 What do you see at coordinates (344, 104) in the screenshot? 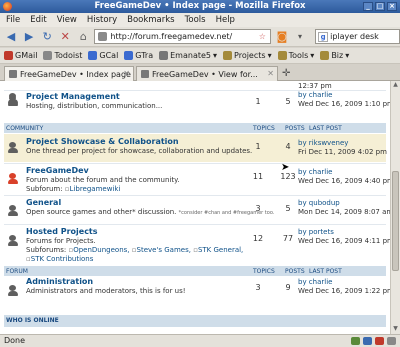
I see `lastpost-time: Wed Dec 16, 2009 1:10 pm` at bounding box center [344, 104].